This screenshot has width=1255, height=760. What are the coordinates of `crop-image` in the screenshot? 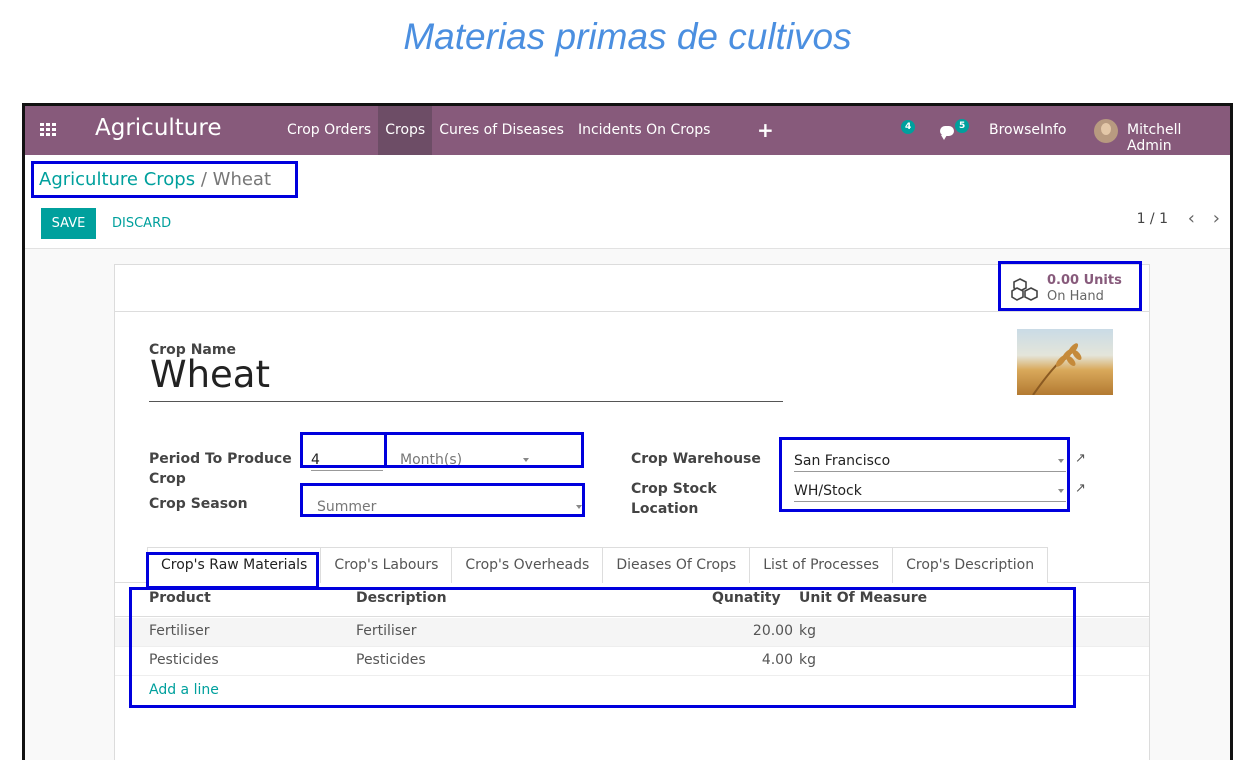 It's located at (1065, 362).